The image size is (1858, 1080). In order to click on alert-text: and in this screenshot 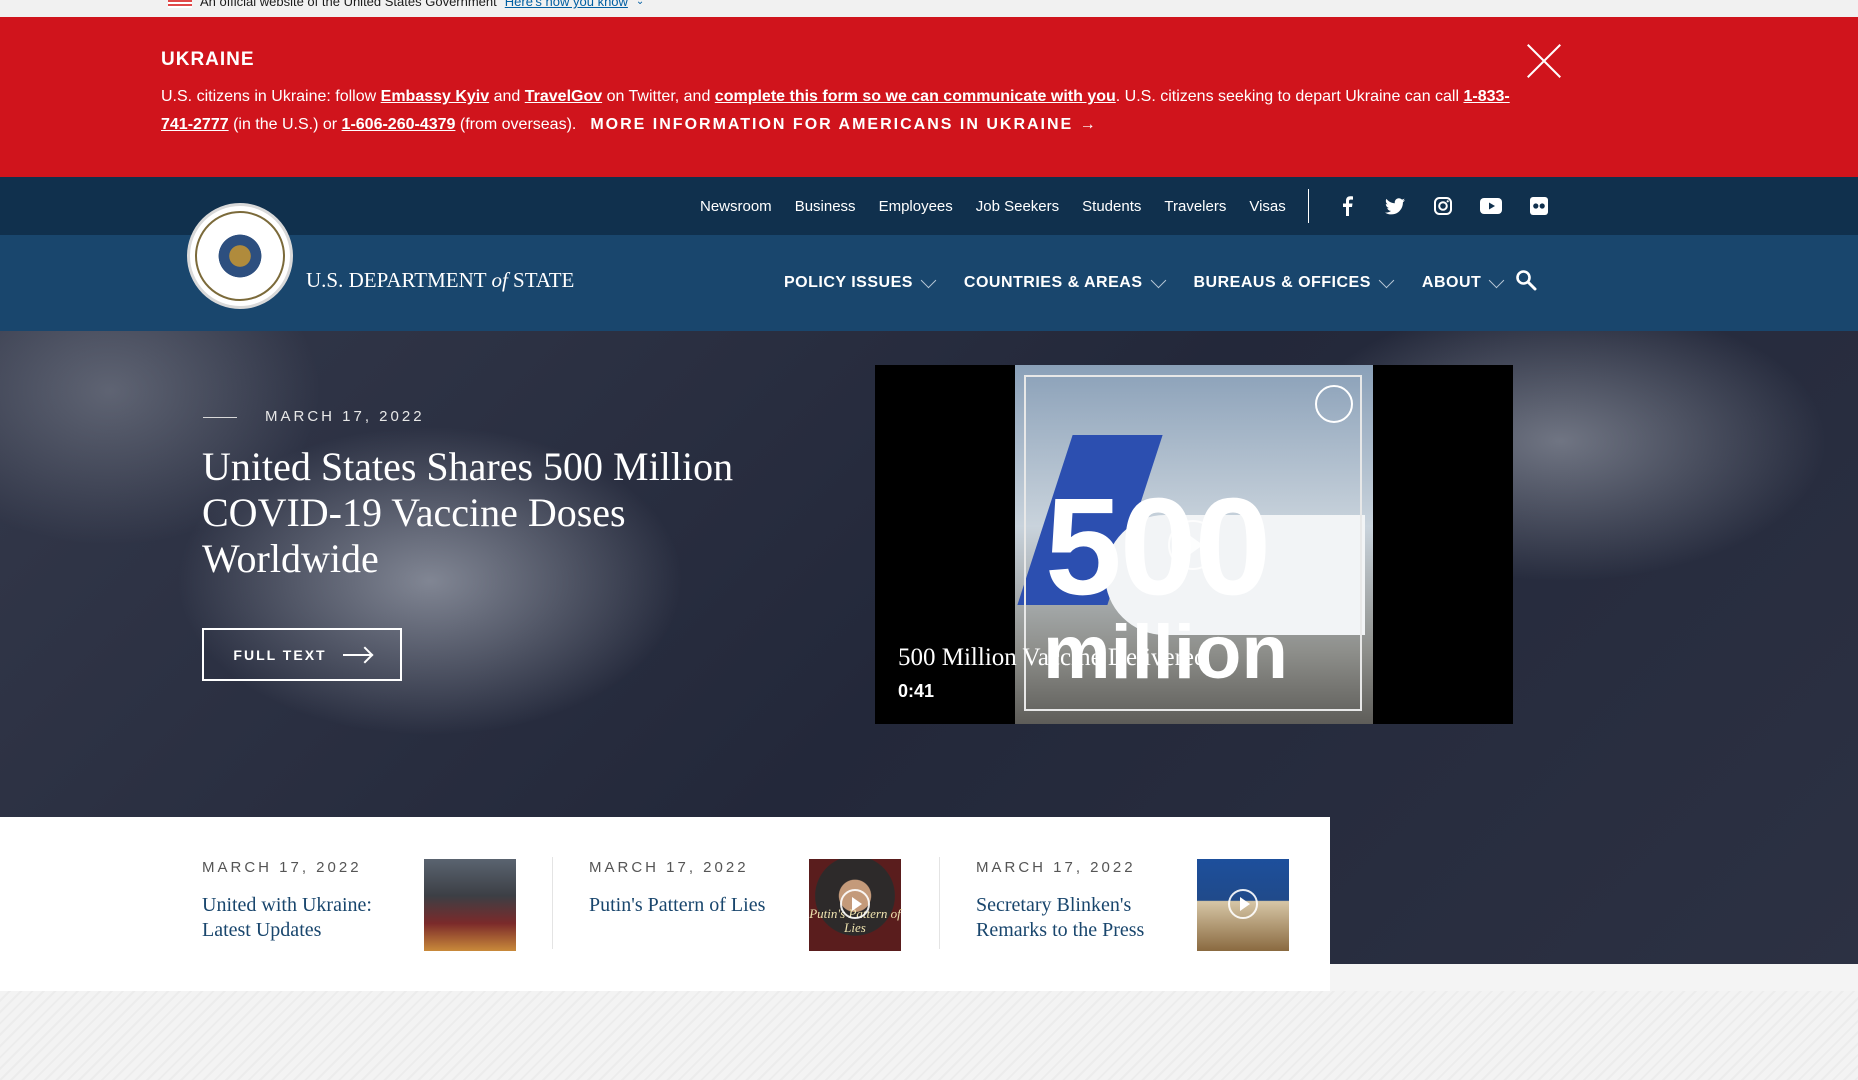, I will do `click(507, 96)`.